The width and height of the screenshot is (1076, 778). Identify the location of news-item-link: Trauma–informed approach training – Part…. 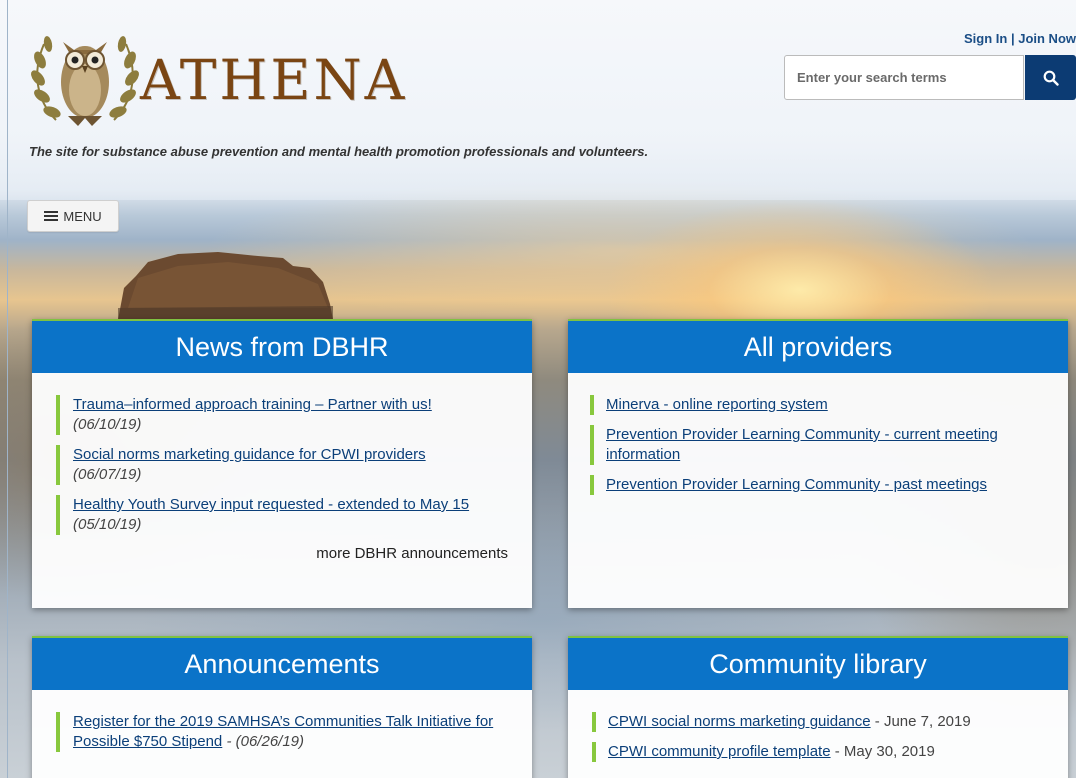
(252, 404).